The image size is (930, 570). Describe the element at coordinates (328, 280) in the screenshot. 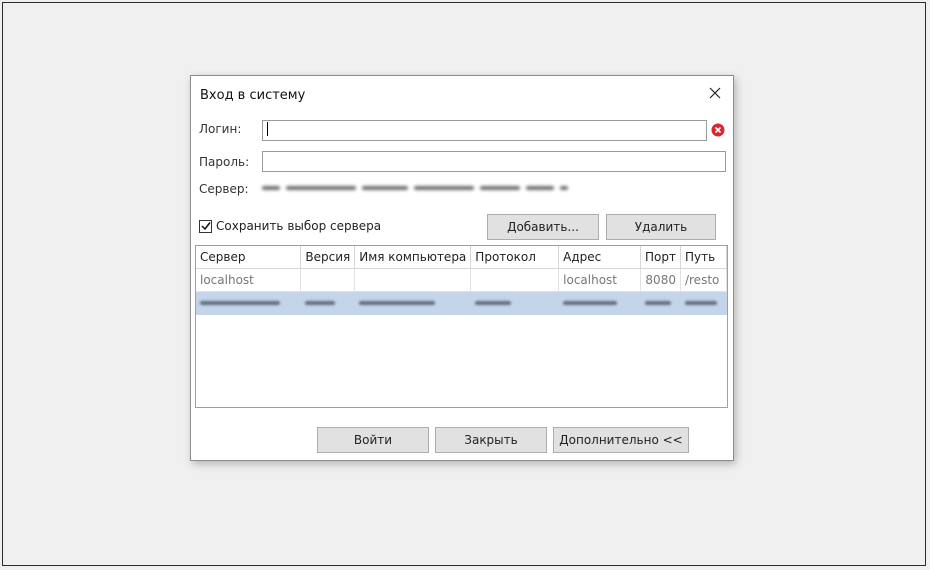

I see `cell-version` at that location.